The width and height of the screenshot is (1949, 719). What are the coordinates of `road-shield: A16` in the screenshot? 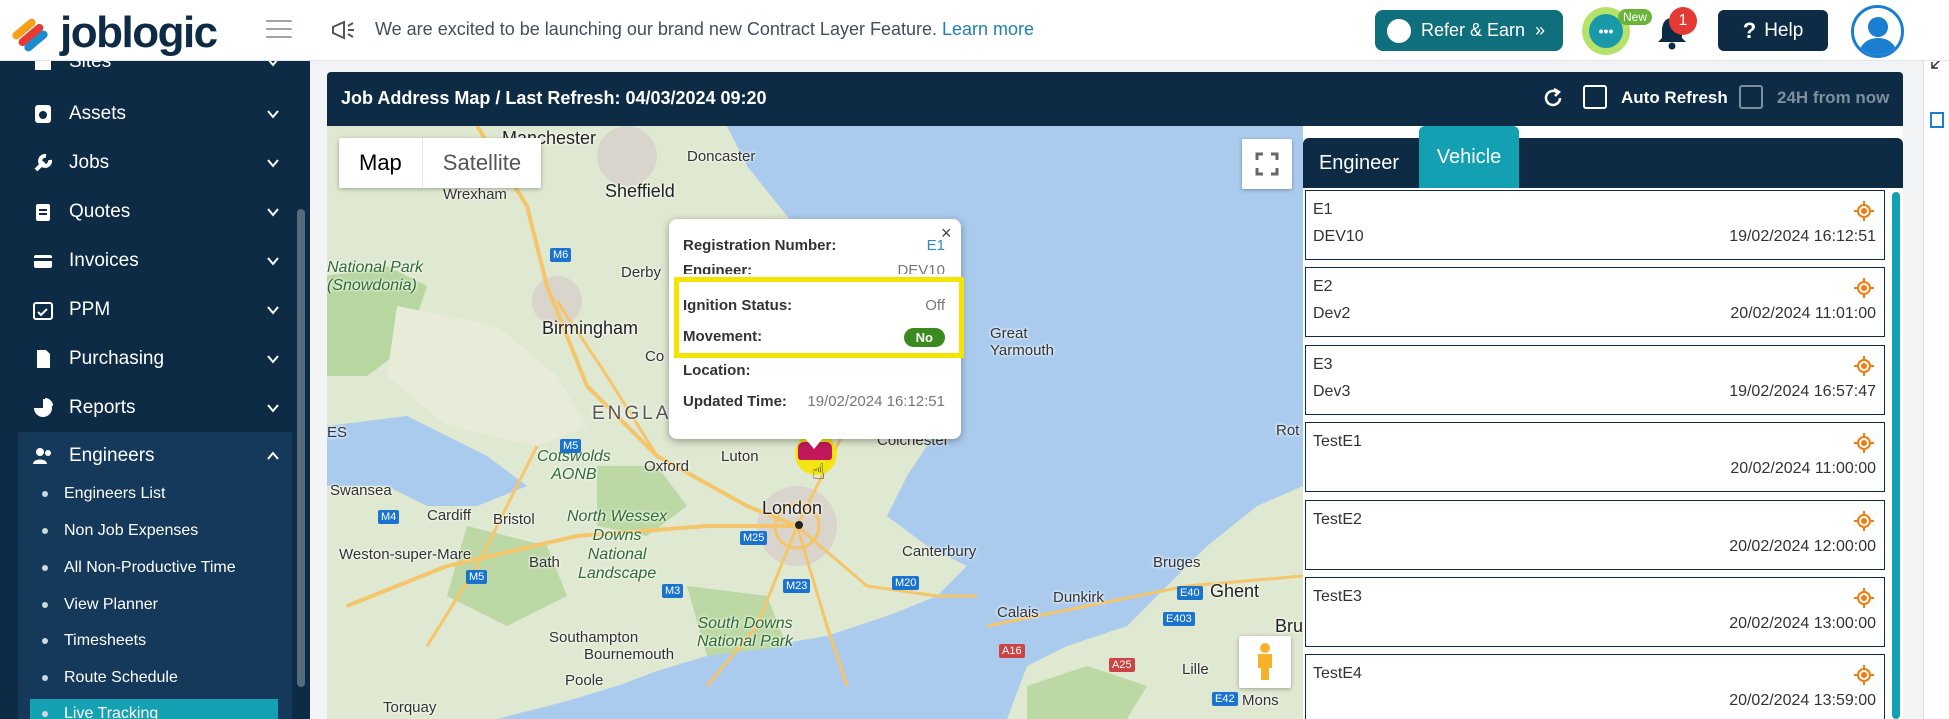 It's located at (1012, 651).